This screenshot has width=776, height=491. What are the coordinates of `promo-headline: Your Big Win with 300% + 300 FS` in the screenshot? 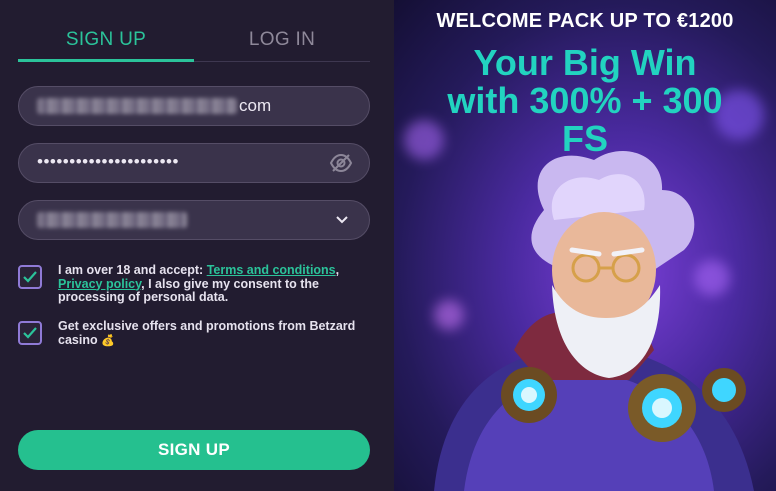 It's located at (585, 101).